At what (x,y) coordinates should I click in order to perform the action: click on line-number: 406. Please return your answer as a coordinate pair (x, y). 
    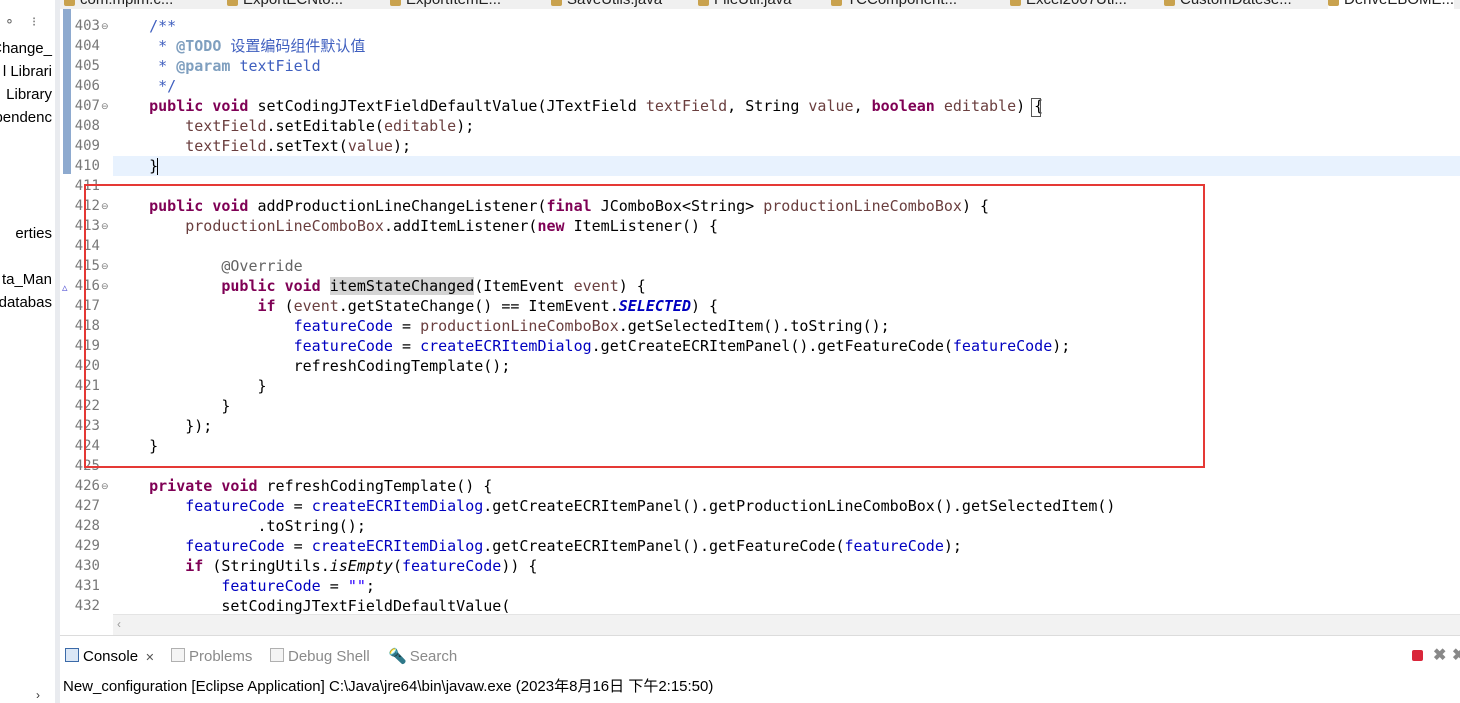
    Looking at the image, I should click on (87, 86).